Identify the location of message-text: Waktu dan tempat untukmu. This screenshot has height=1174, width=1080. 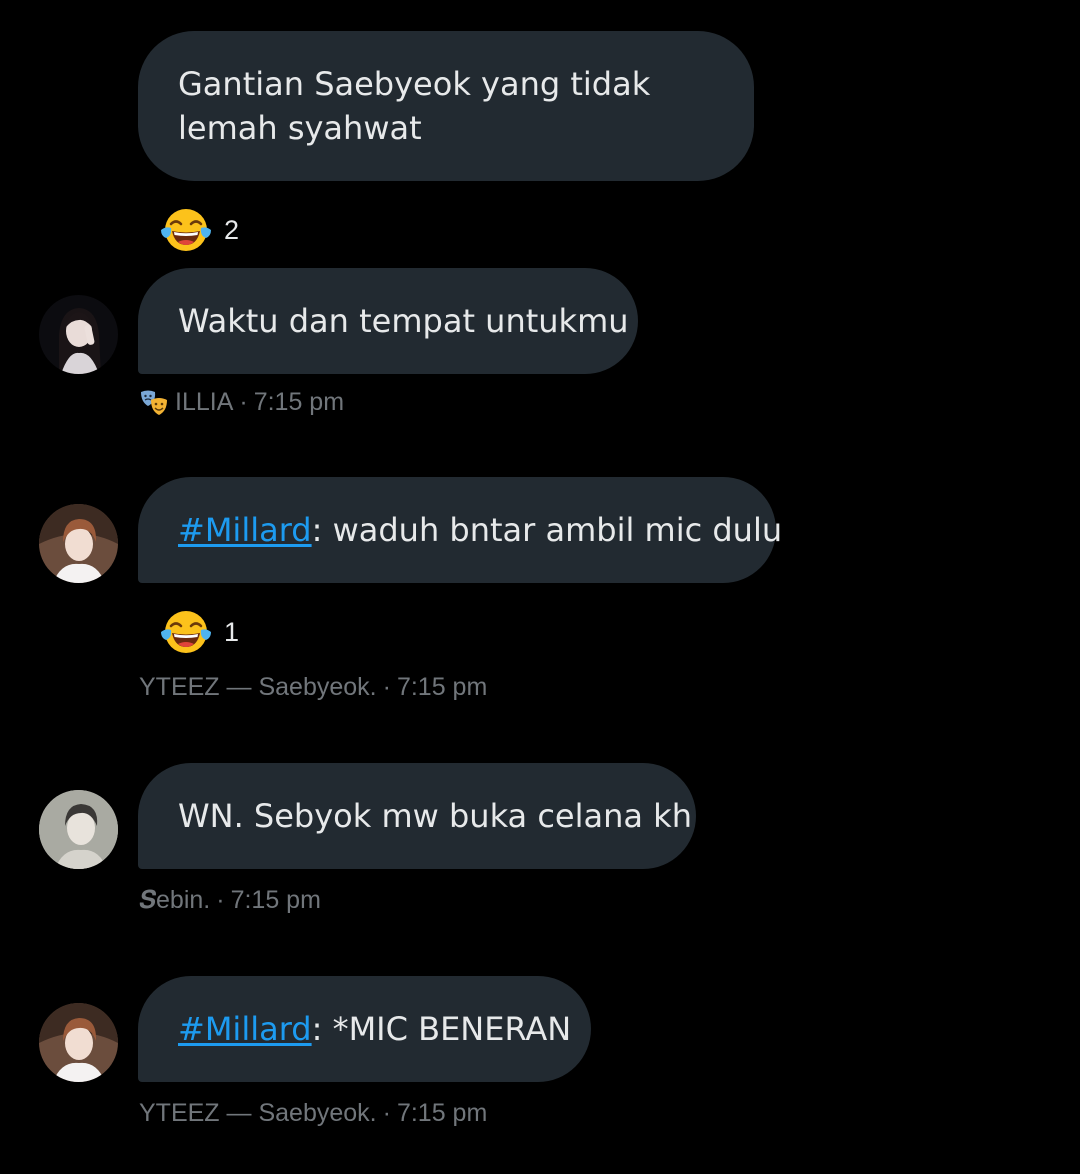
(403, 321).